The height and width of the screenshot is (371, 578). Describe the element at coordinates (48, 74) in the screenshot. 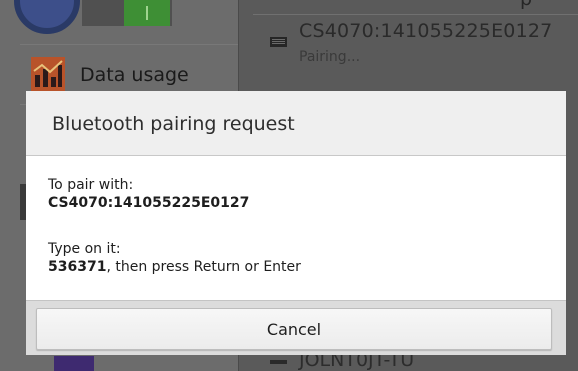

I see `bar-chart-icon` at that location.